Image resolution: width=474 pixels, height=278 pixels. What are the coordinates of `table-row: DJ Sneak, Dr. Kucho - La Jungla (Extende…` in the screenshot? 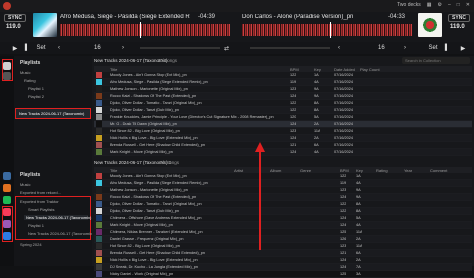 It's located at (283, 267).